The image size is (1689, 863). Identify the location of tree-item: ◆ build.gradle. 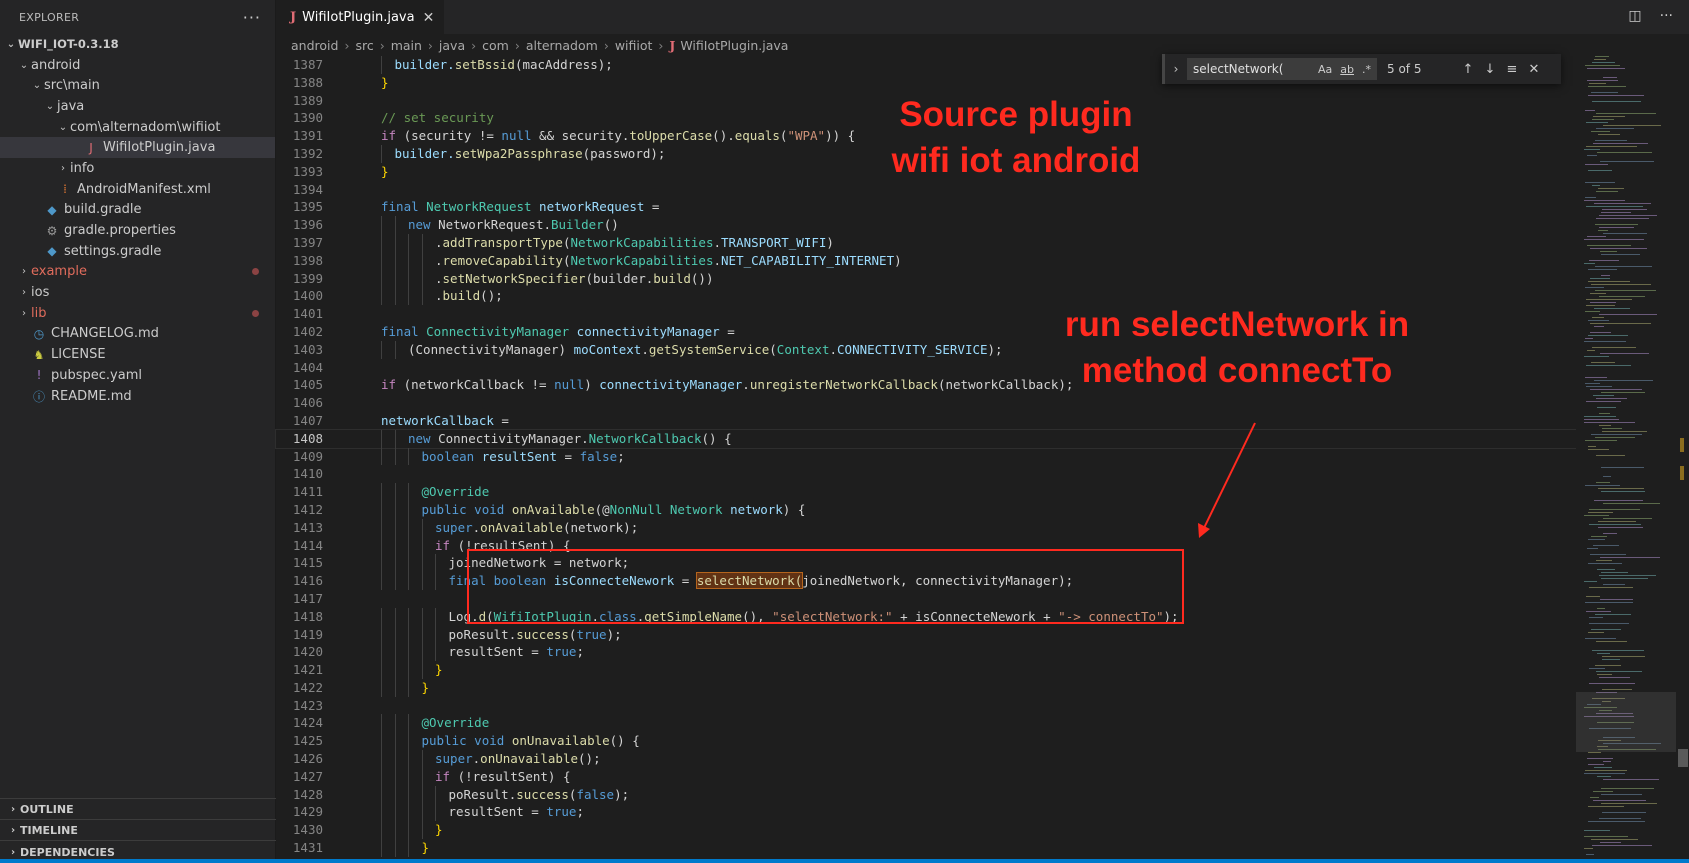
(137, 210).